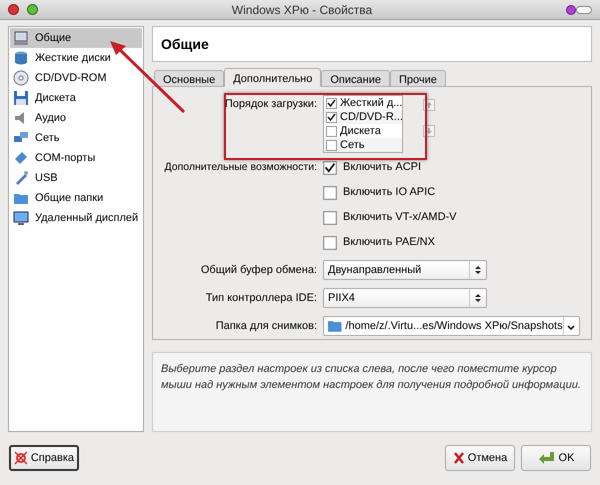  Describe the element at coordinates (270, 104) in the screenshot. I see `boot-order-label: Порядок загрузки:` at that location.